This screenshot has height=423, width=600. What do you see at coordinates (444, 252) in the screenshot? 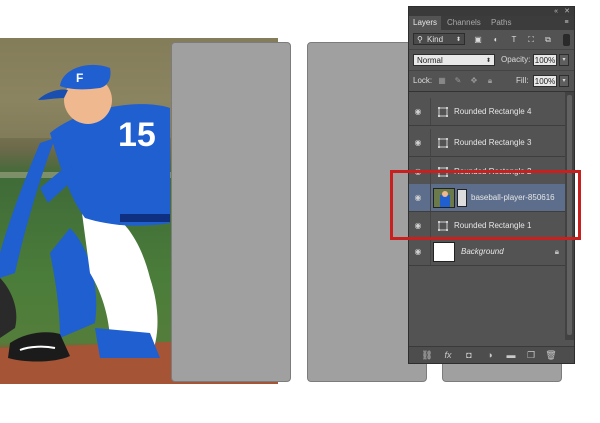
I see `background-thumbnail` at bounding box center [444, 252].